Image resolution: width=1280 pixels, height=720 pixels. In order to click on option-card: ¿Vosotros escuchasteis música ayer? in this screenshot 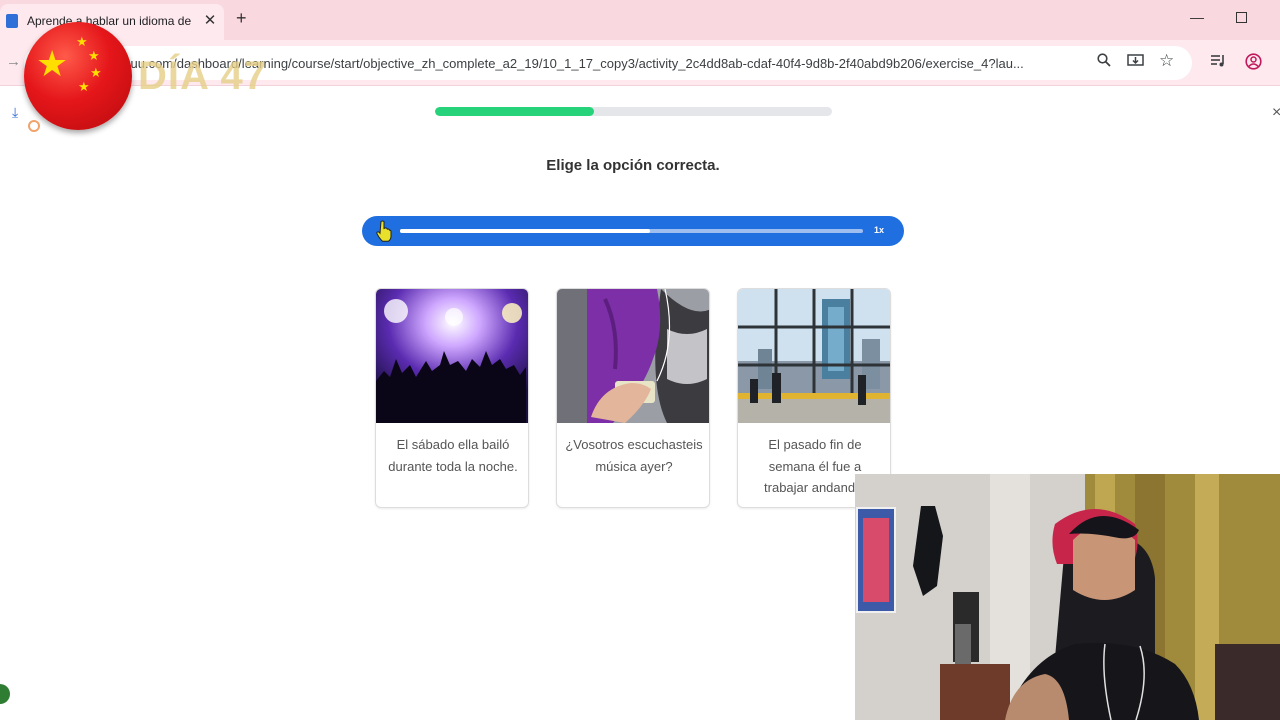, I will do `click(633, 398)`.